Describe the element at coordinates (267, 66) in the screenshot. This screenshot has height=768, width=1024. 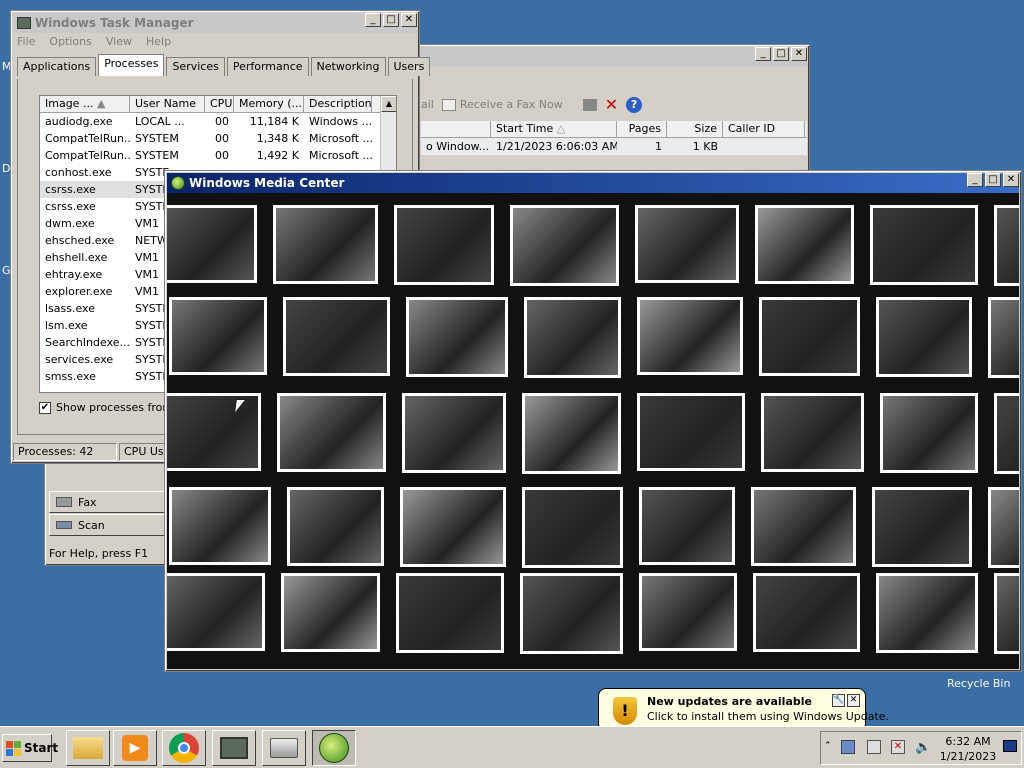
I see `tab-performance: Performance` at that location.